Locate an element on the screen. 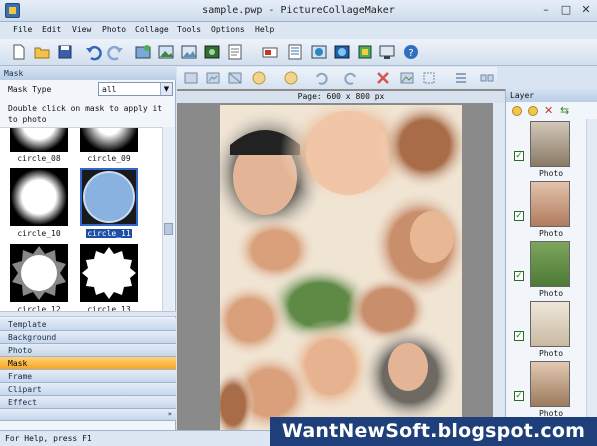 This screenshot has height=446, width=597. section-mask: Mask is located at coordinates (88, 363).